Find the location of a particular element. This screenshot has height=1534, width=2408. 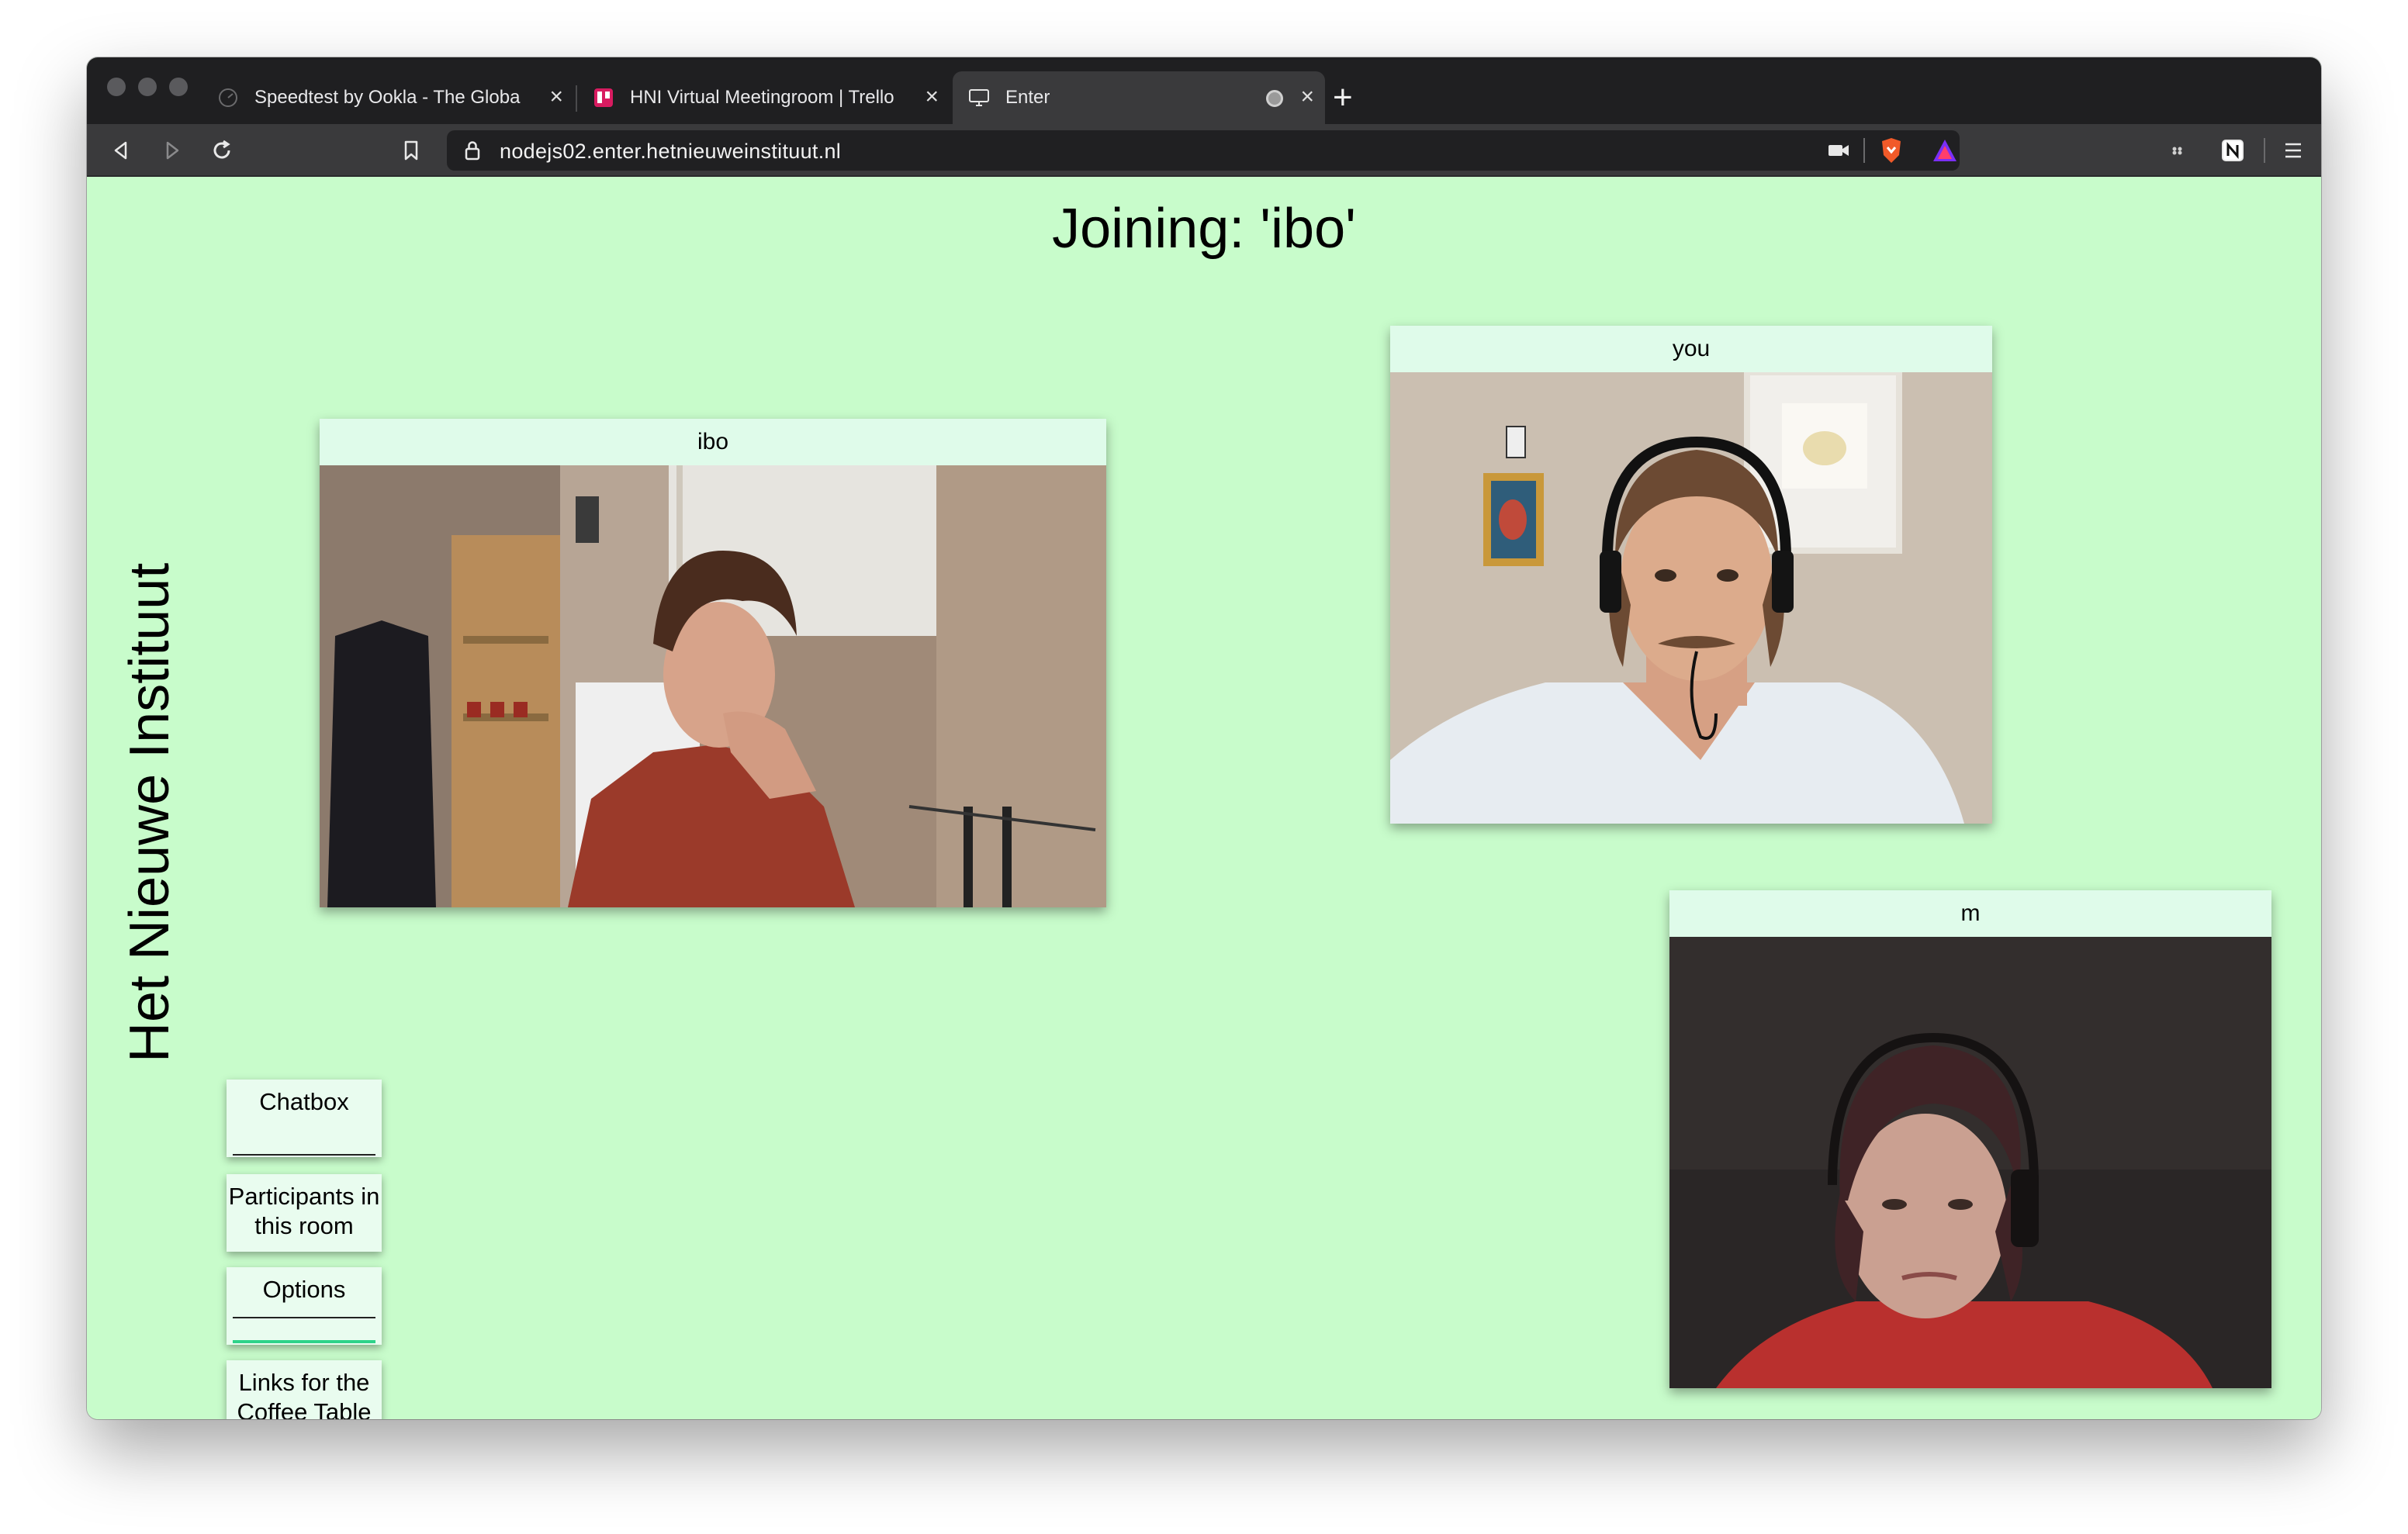

maximize-window-button is located at coordinates (178, 87).